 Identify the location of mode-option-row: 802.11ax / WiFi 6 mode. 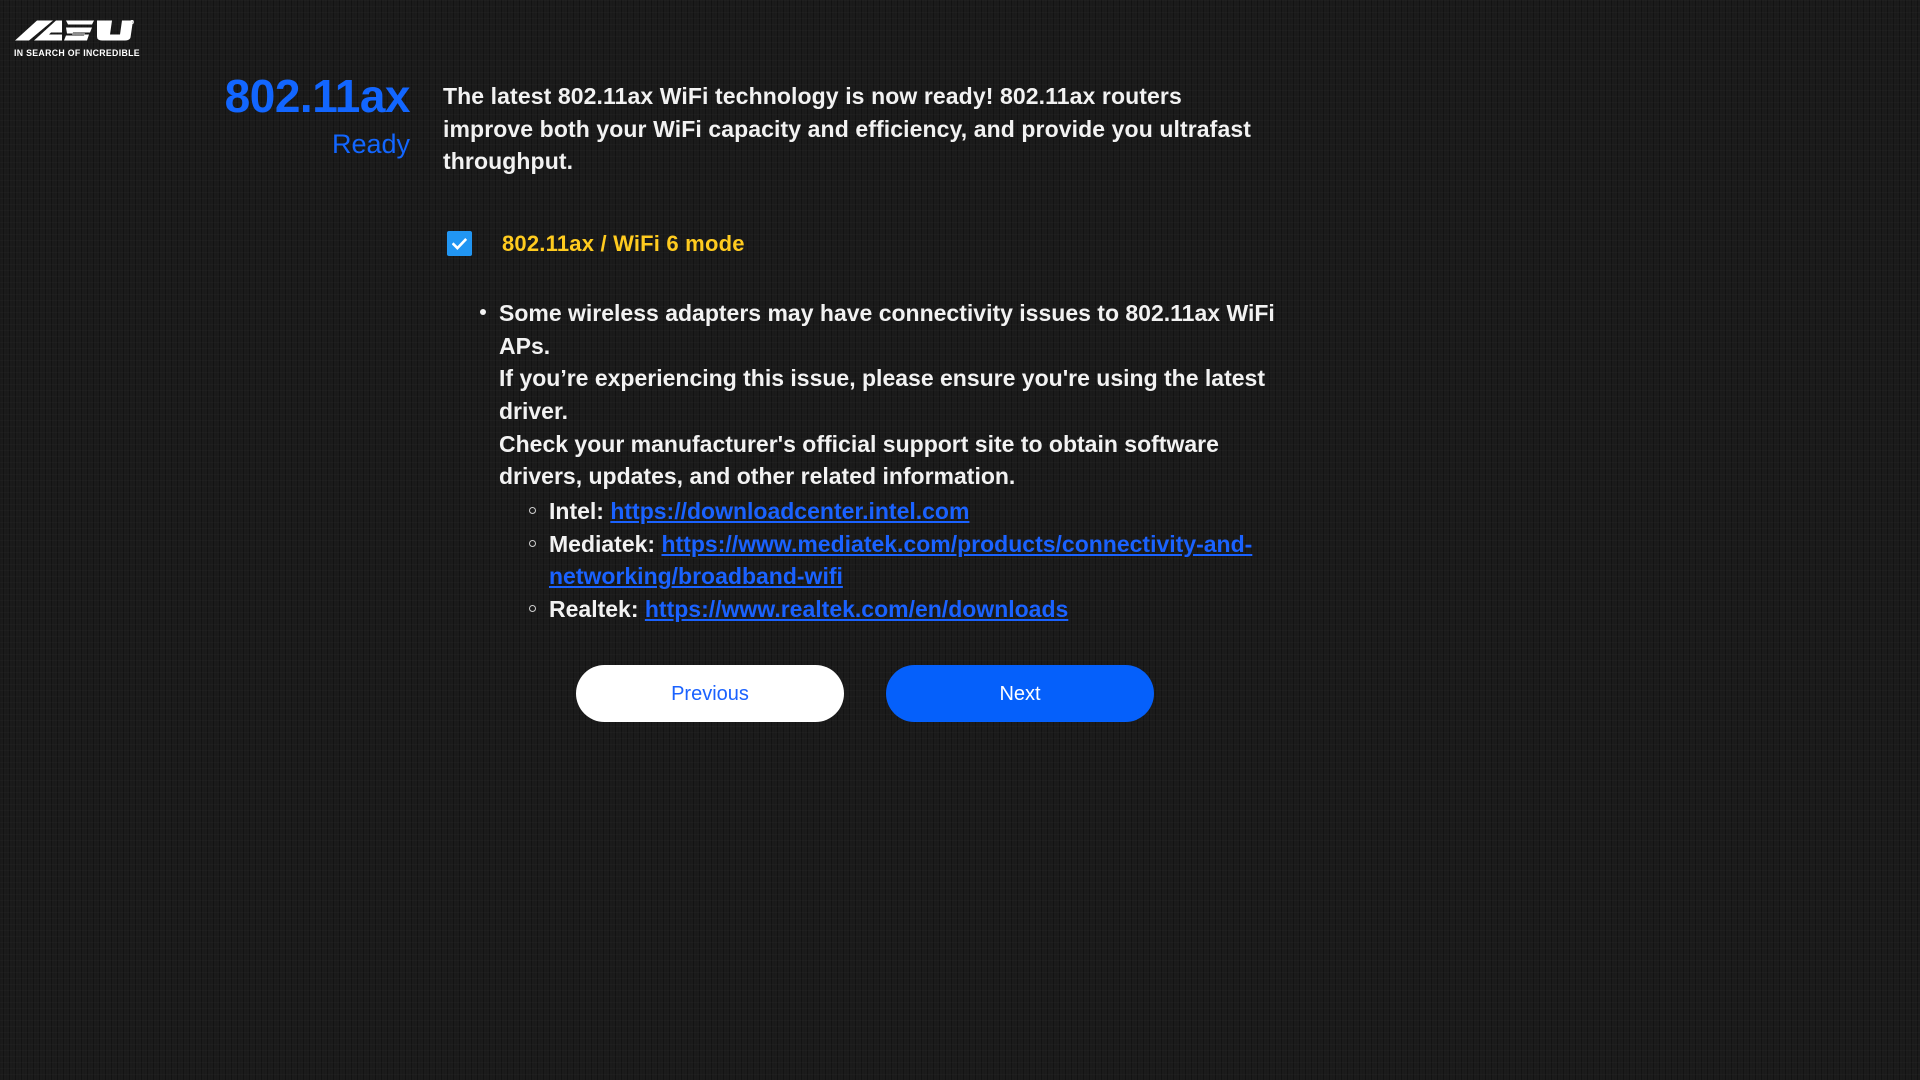
(865, 244).